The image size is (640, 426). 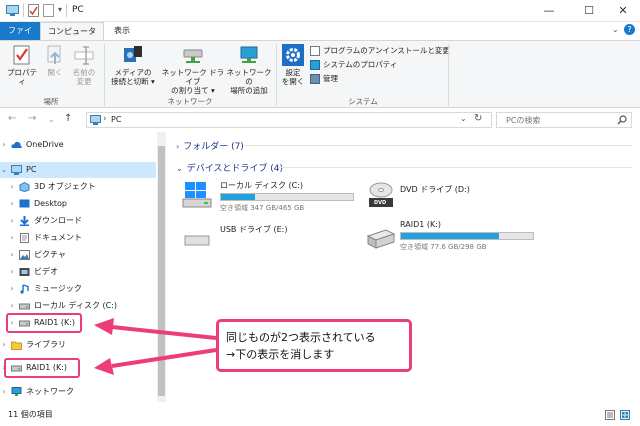 I want to click on callout-text-line2: →下の表示を消します, so click(x=280, y=354).